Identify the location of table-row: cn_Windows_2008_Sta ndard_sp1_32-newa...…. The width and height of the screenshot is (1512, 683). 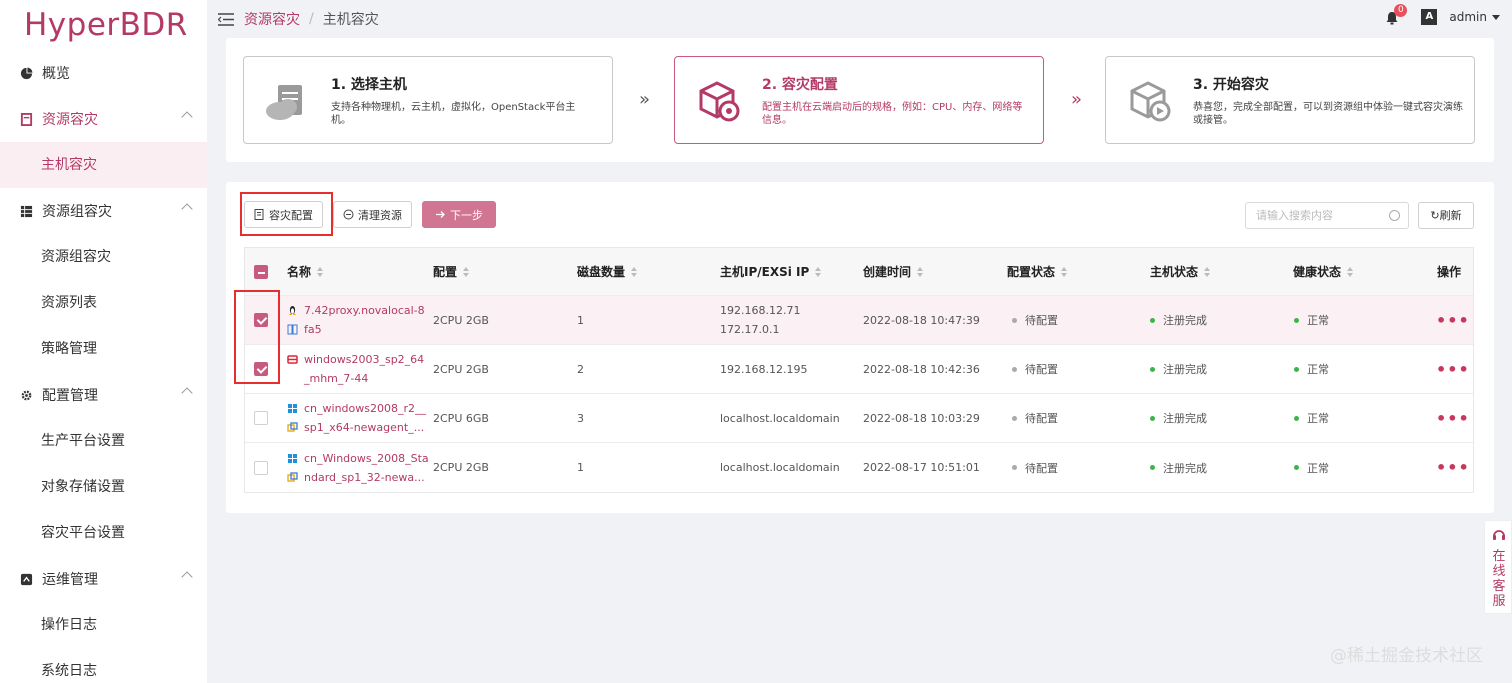
(859, 467).